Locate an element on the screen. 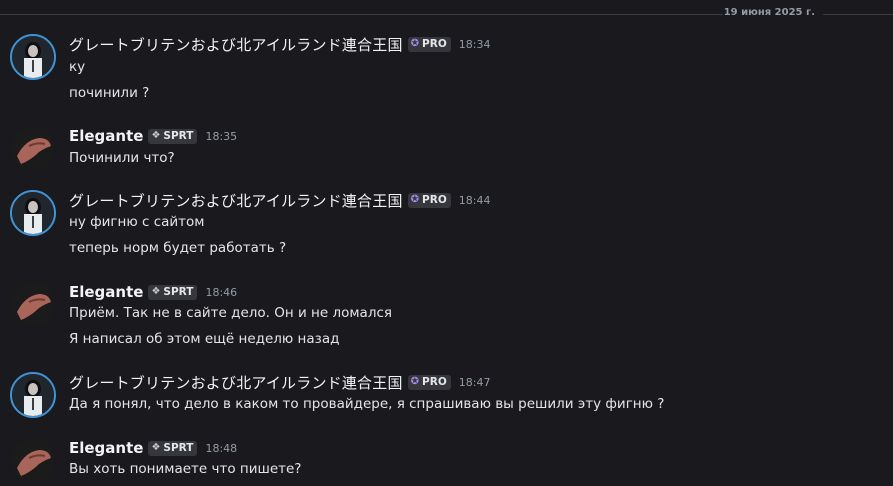  message-header: グレートブリテンおよび北アイルランド連合王国 ✪ PRO 18:34 is located at coordinates (279, 44).